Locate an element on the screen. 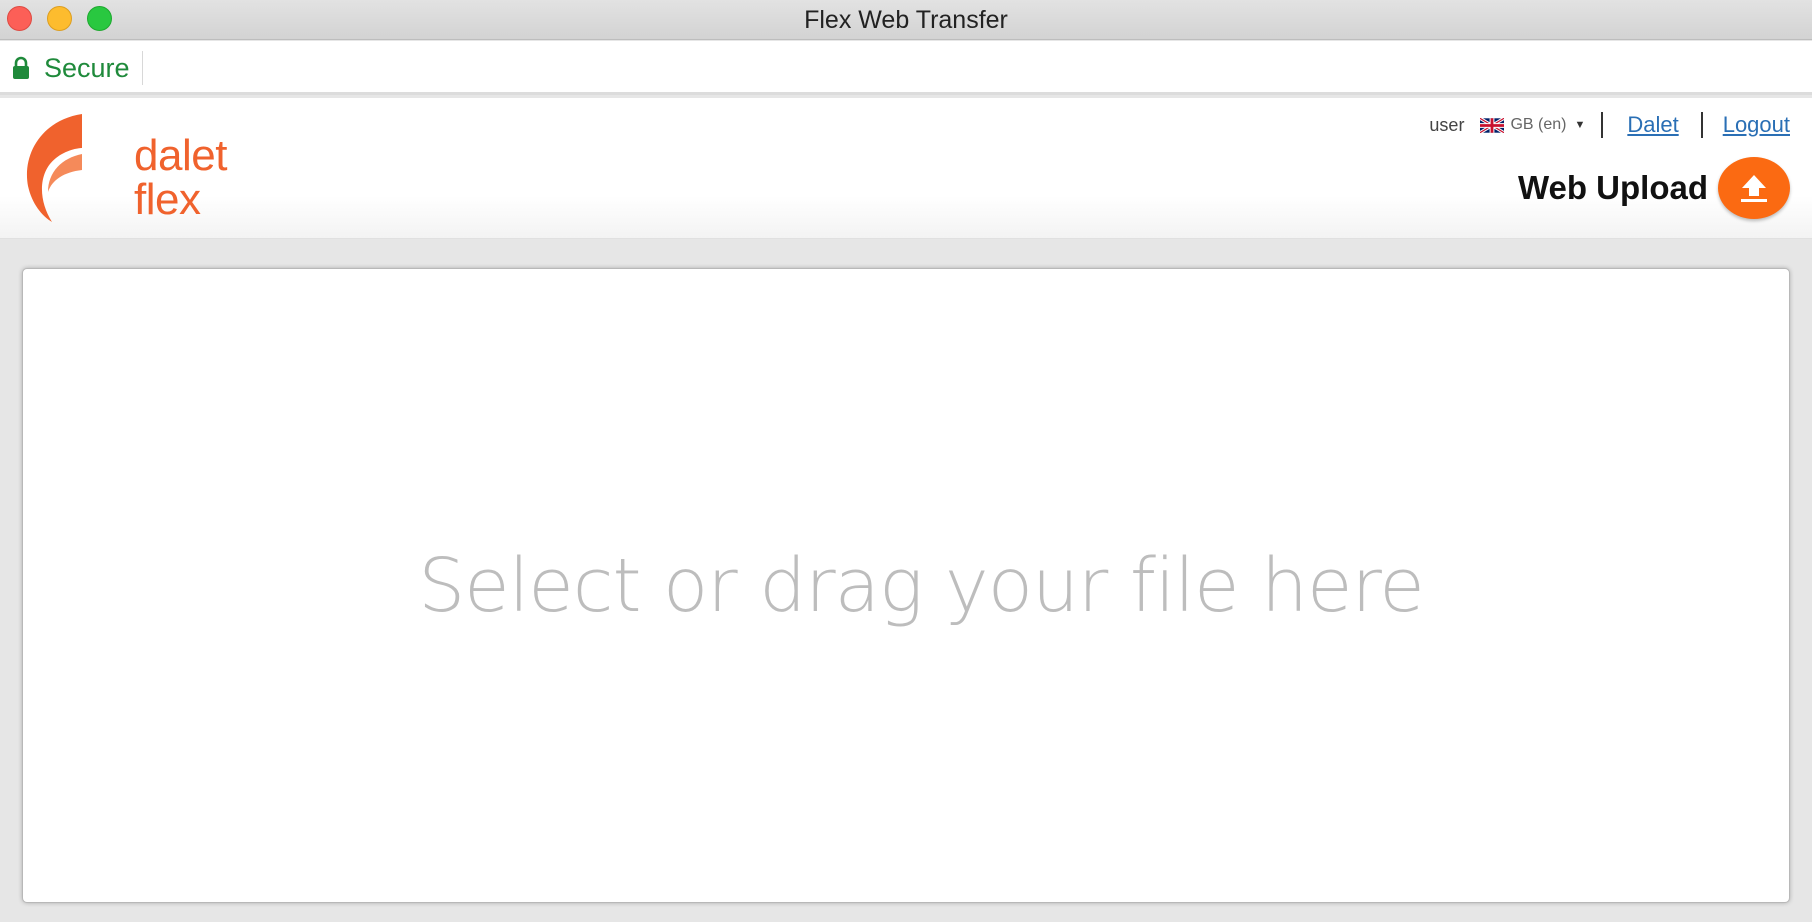 This screenshot has height=922, width=1812. secure-indicator: Secure is located at coordinates (77, 68).